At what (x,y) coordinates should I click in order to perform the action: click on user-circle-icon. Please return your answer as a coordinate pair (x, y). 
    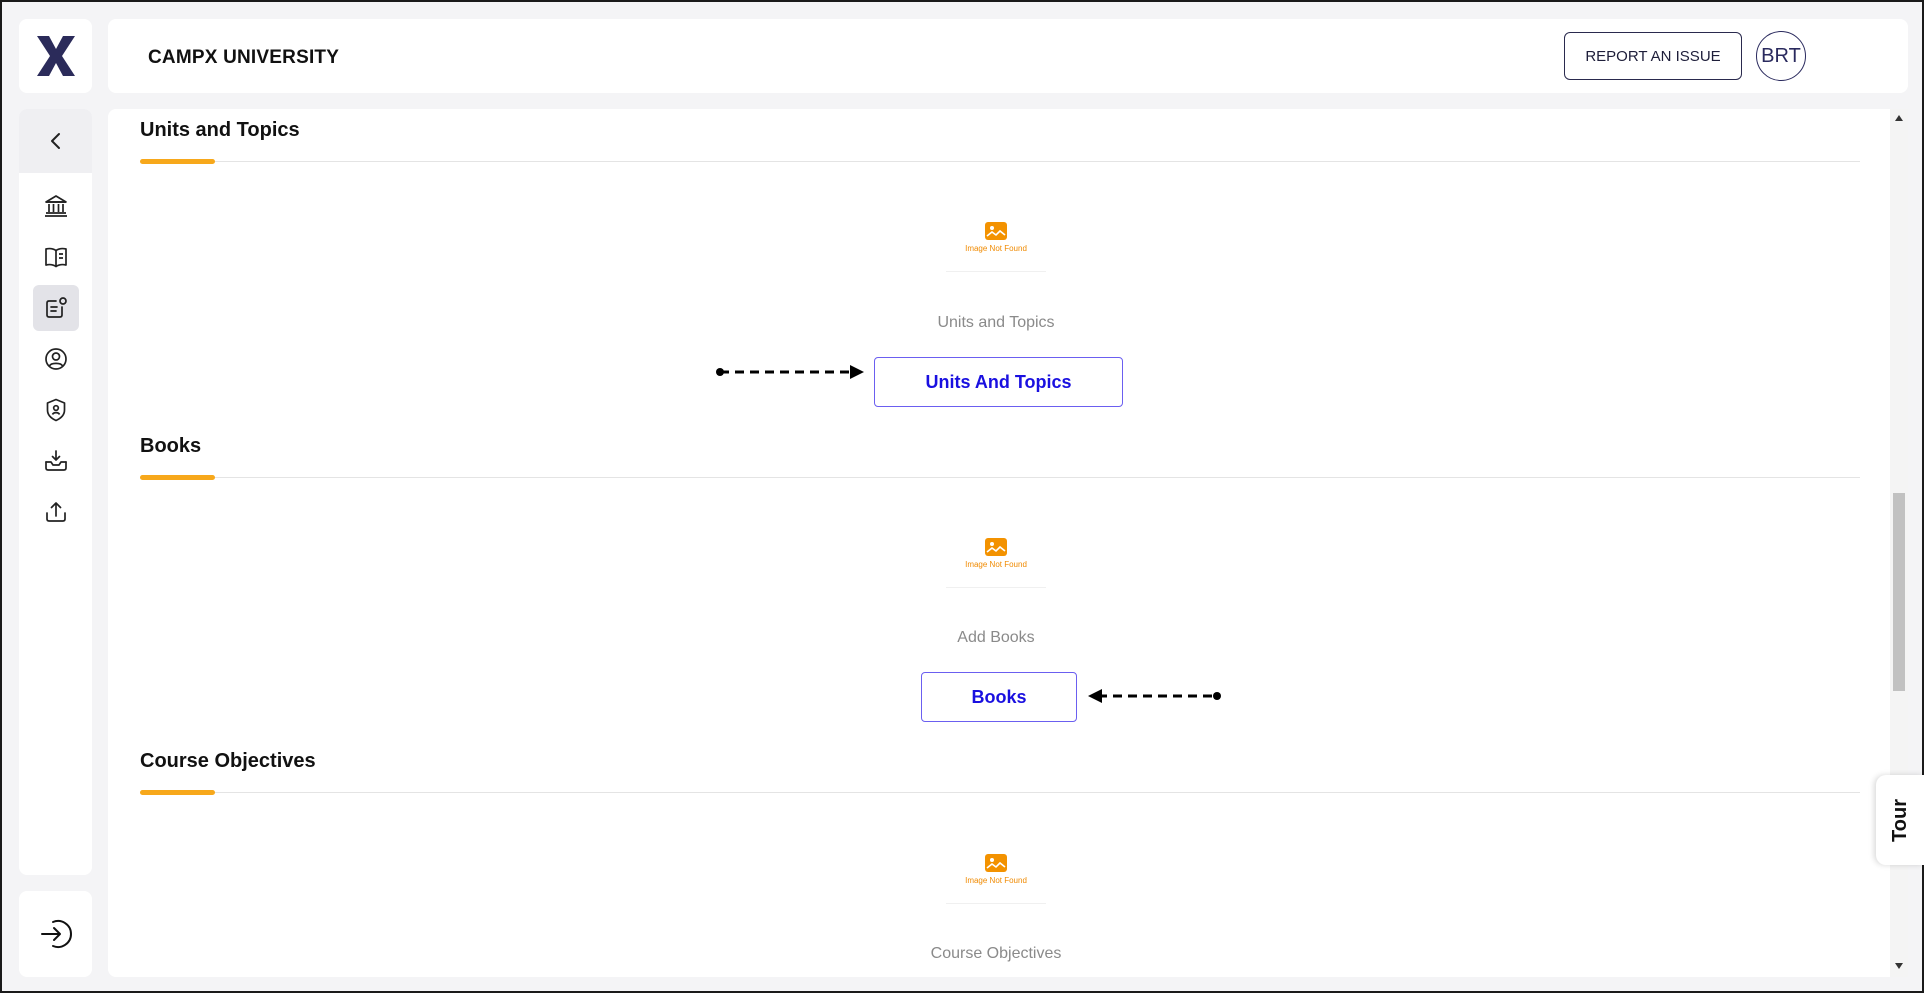
    Looking at the image, I should click on (56, 359).